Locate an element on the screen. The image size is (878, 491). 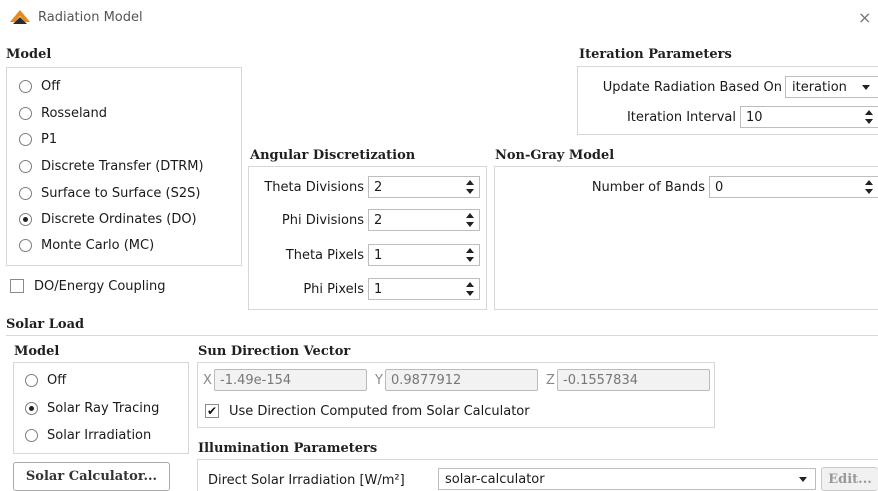
radio-solar-irradiation: Solar Irradiation is located at coordinates (88, 435).